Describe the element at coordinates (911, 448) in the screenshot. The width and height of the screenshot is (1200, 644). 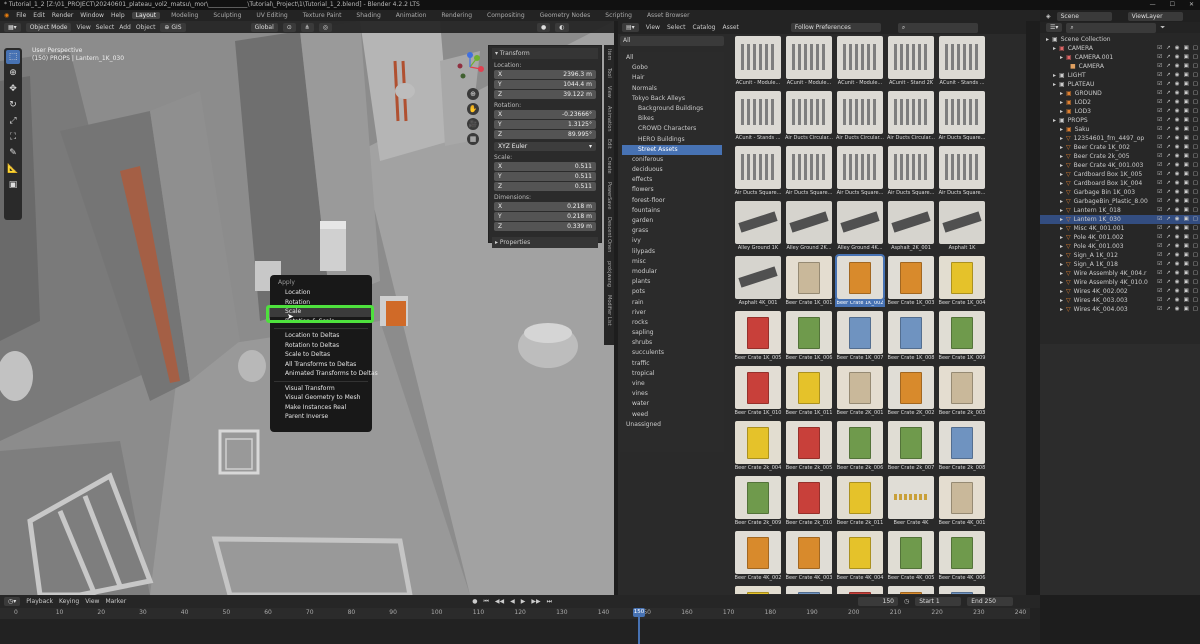
I see `asset-tile: Beer Crate 2k_007` at that location.